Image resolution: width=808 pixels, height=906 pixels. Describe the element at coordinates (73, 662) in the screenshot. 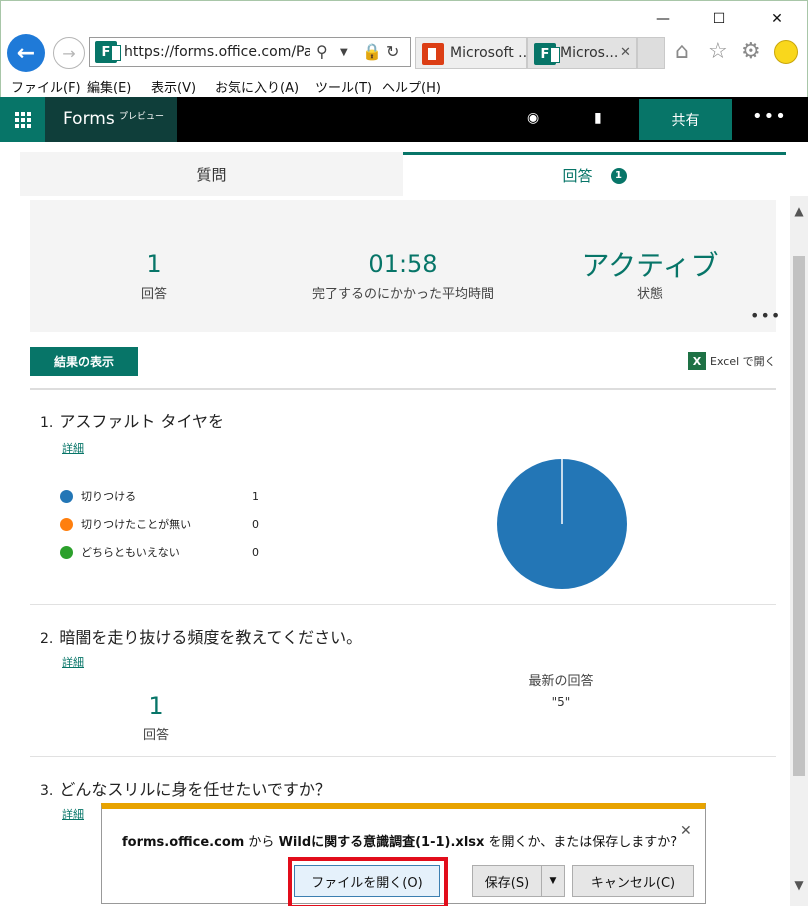

I see `question-2-detail-link: 詳細` at that location.